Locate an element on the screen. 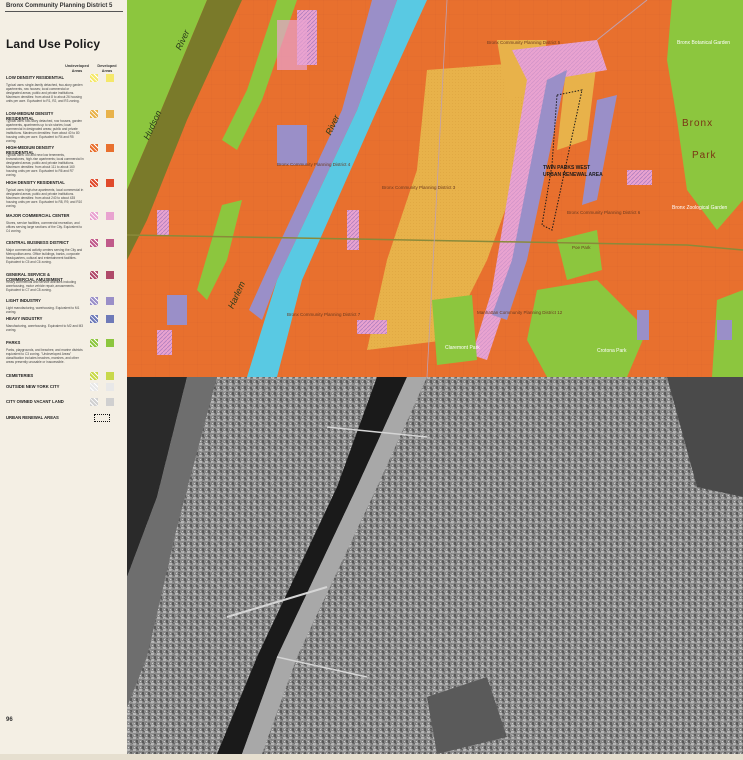 This screenshot has width=743, height=760. legend-item-name: URBAN RENEWAL AREAS is located at coordinates (32, 417).